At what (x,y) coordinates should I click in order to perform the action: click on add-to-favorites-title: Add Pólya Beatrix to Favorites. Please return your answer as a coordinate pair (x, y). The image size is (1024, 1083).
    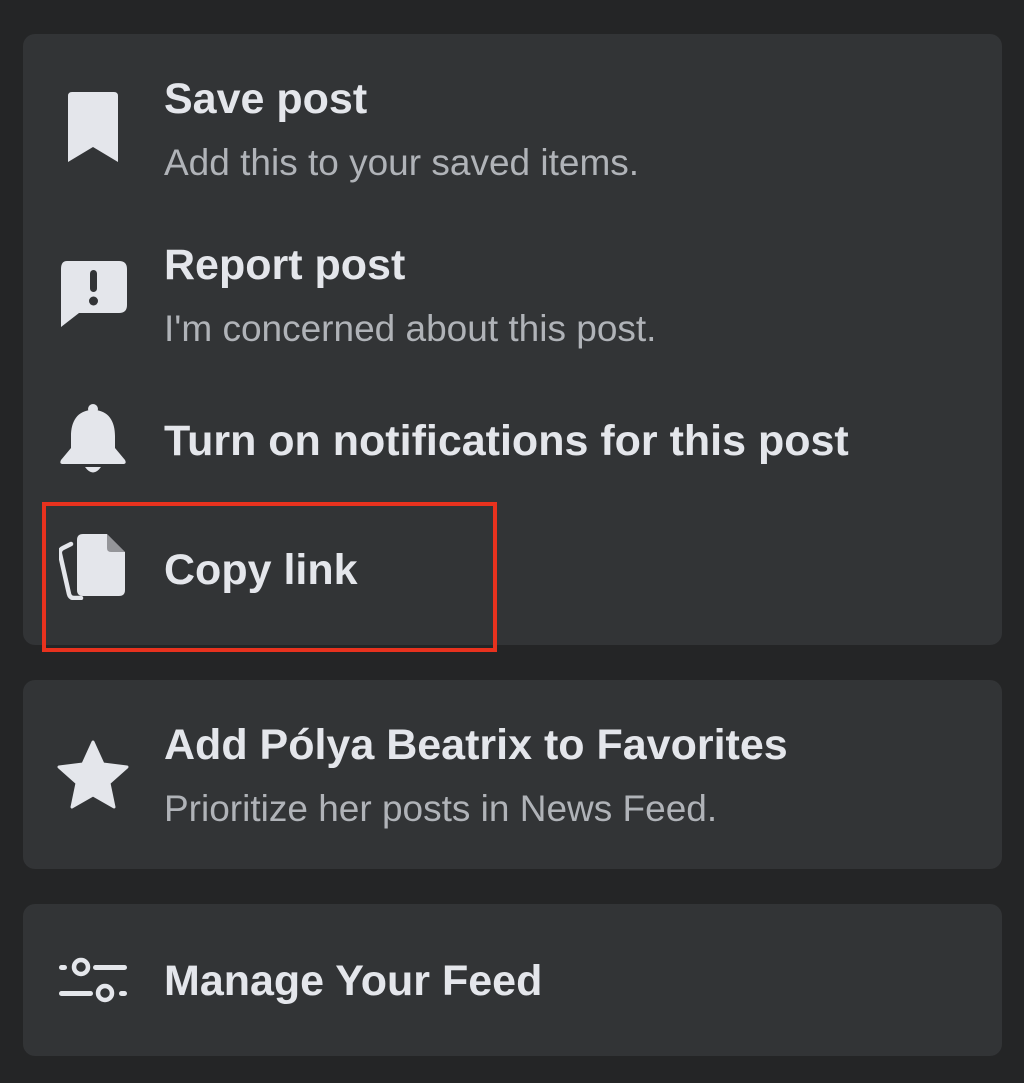
    Looking at the image, I should click on (476, 745).